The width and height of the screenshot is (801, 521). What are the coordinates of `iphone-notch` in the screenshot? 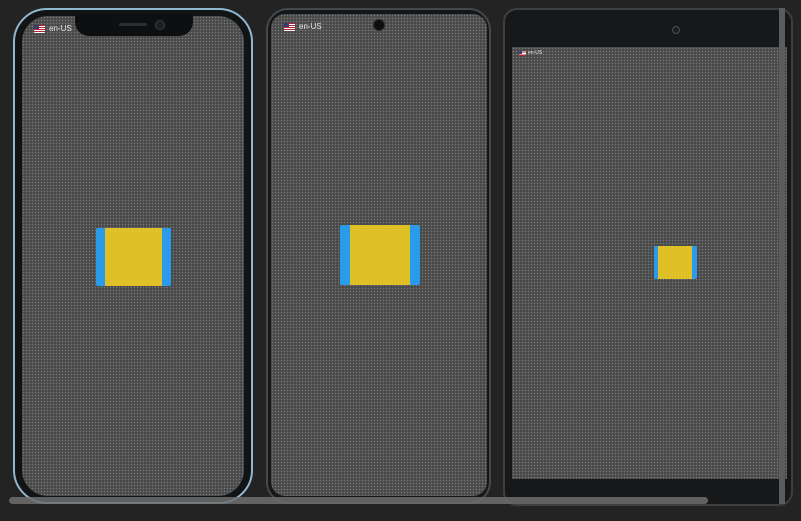 It's located at (134, 25).